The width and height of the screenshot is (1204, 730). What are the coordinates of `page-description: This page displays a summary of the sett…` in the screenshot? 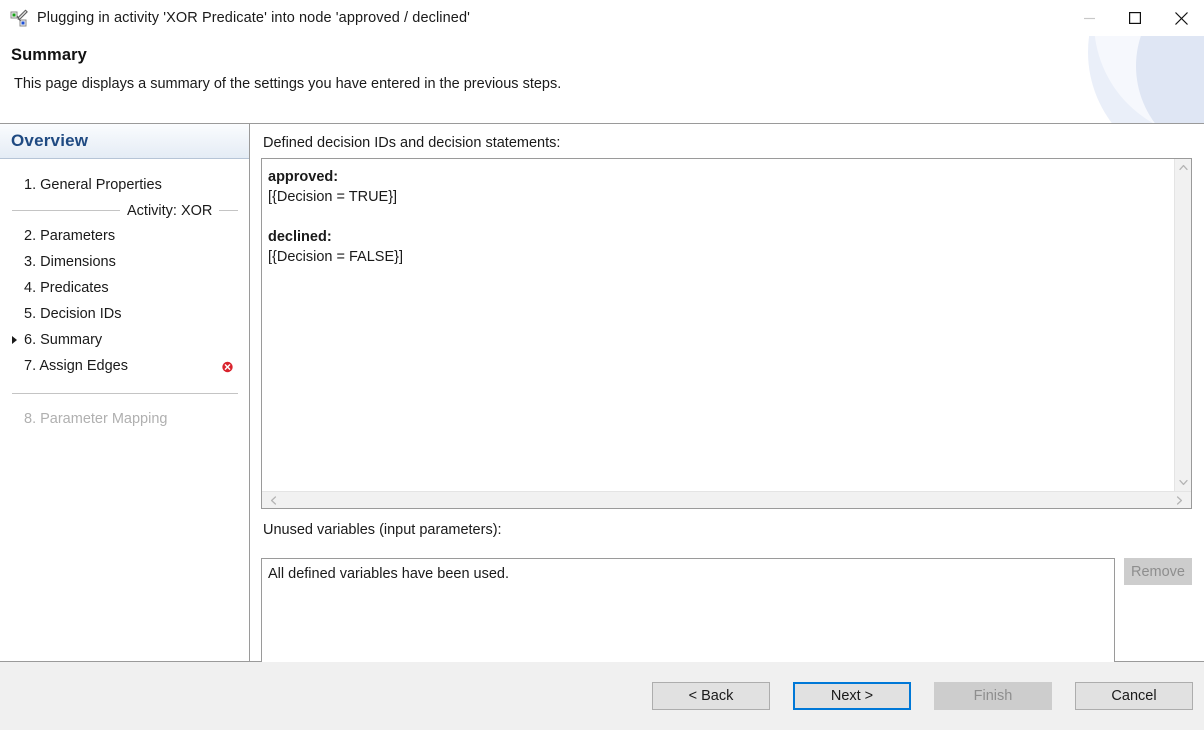 It's located at (288, 84).